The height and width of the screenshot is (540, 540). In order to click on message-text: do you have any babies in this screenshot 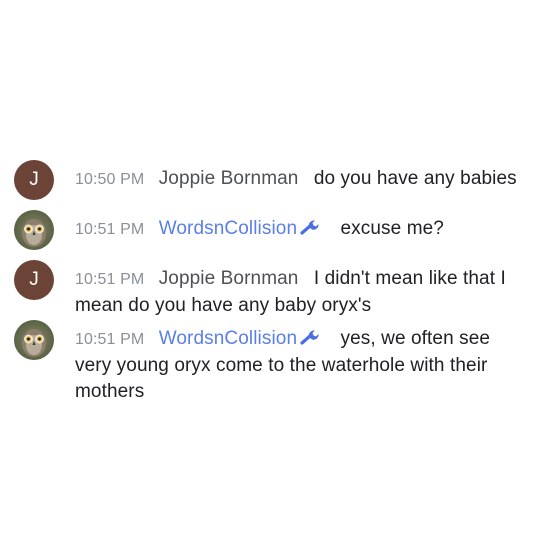, I will do `click(415, 178)`.